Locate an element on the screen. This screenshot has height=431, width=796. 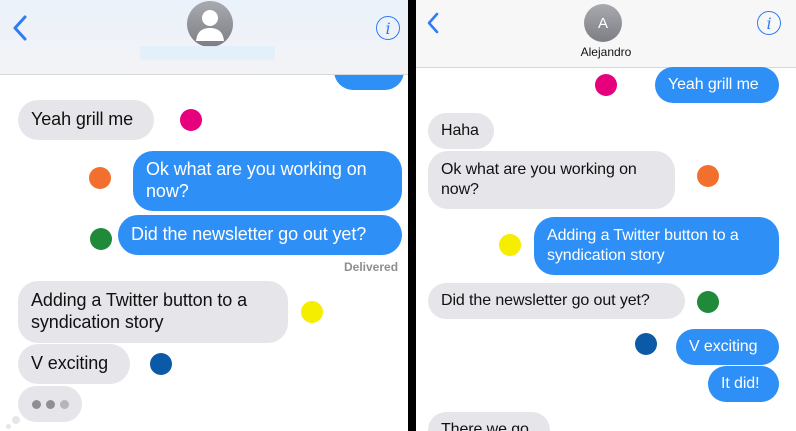
contact-name: Alejandro is located at coordinates (606, 52).